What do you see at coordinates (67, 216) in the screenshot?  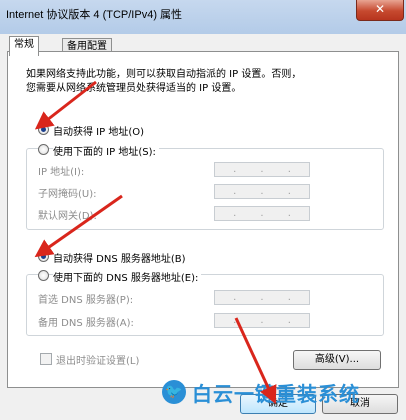 I see `default-gateway-label: 默认网关(D):` at bounding box center [67, 216].